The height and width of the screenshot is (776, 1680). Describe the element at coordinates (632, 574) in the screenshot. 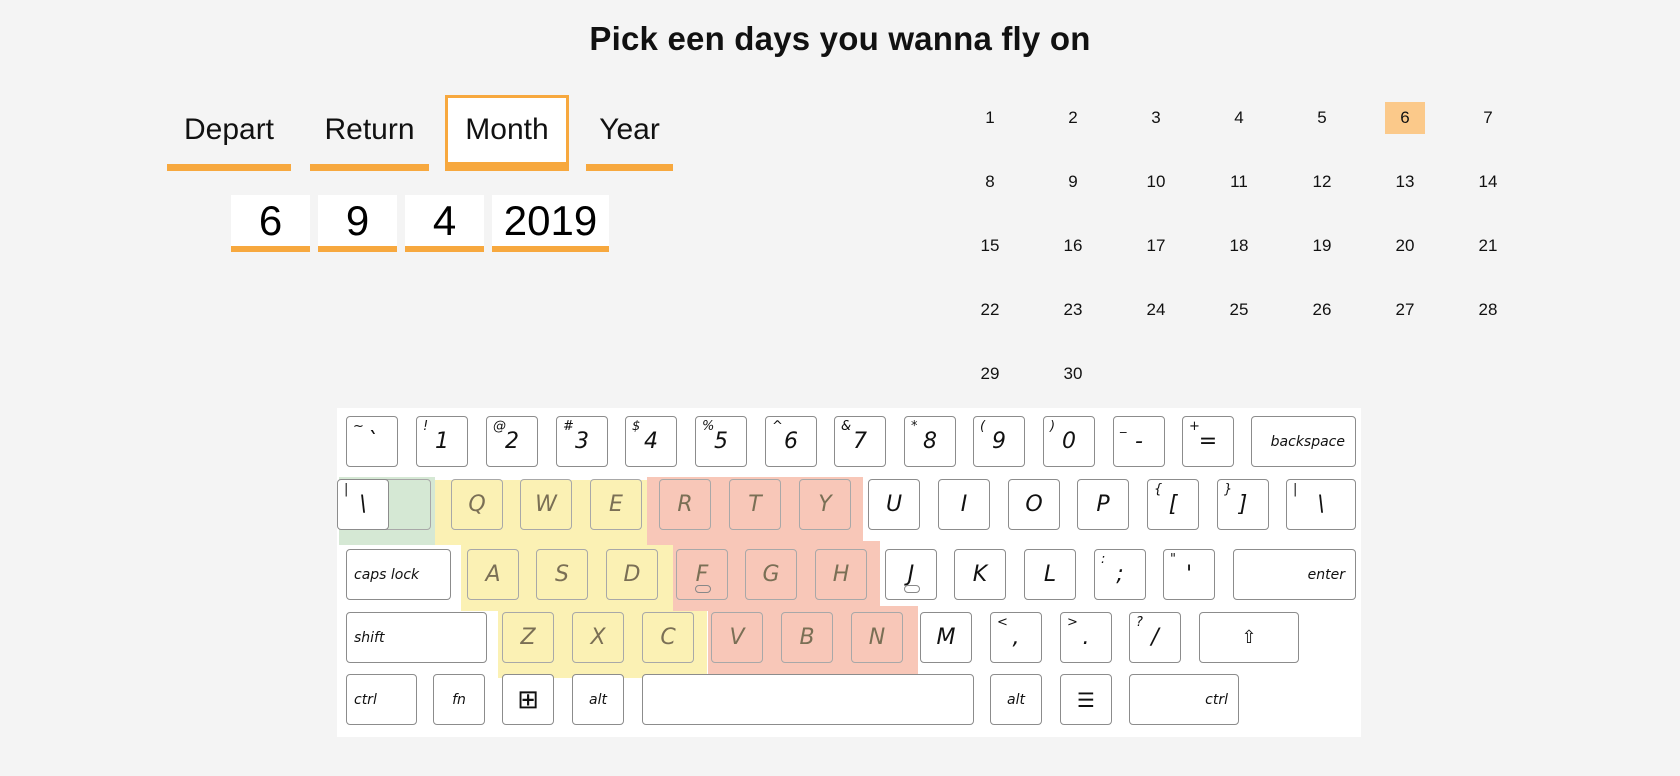

I see `key-d: D` at that location.